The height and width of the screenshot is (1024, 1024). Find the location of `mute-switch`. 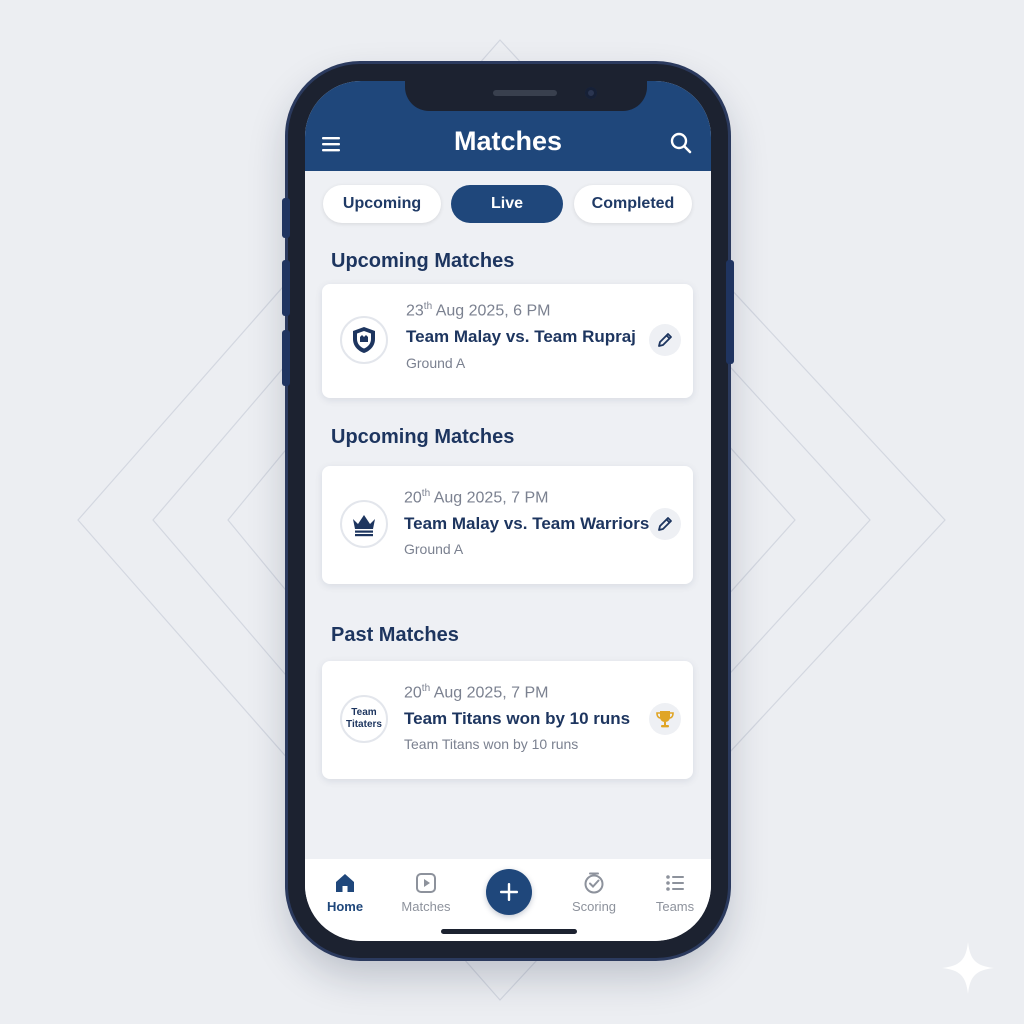

mute-switch is located at coordinates (286, 218).